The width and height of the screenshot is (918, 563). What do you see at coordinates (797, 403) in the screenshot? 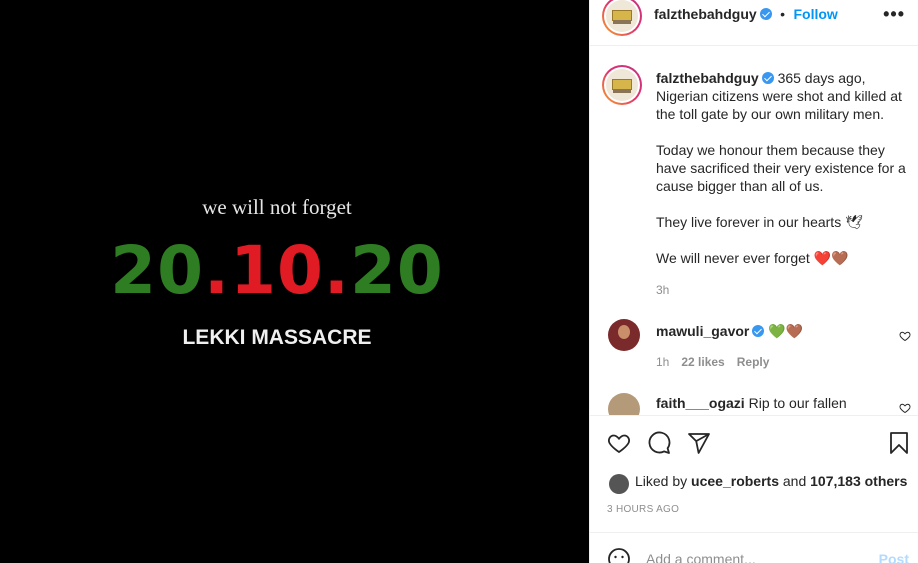
I see `comment-text: Rip to our fallen` at bounding box center [797, 403].